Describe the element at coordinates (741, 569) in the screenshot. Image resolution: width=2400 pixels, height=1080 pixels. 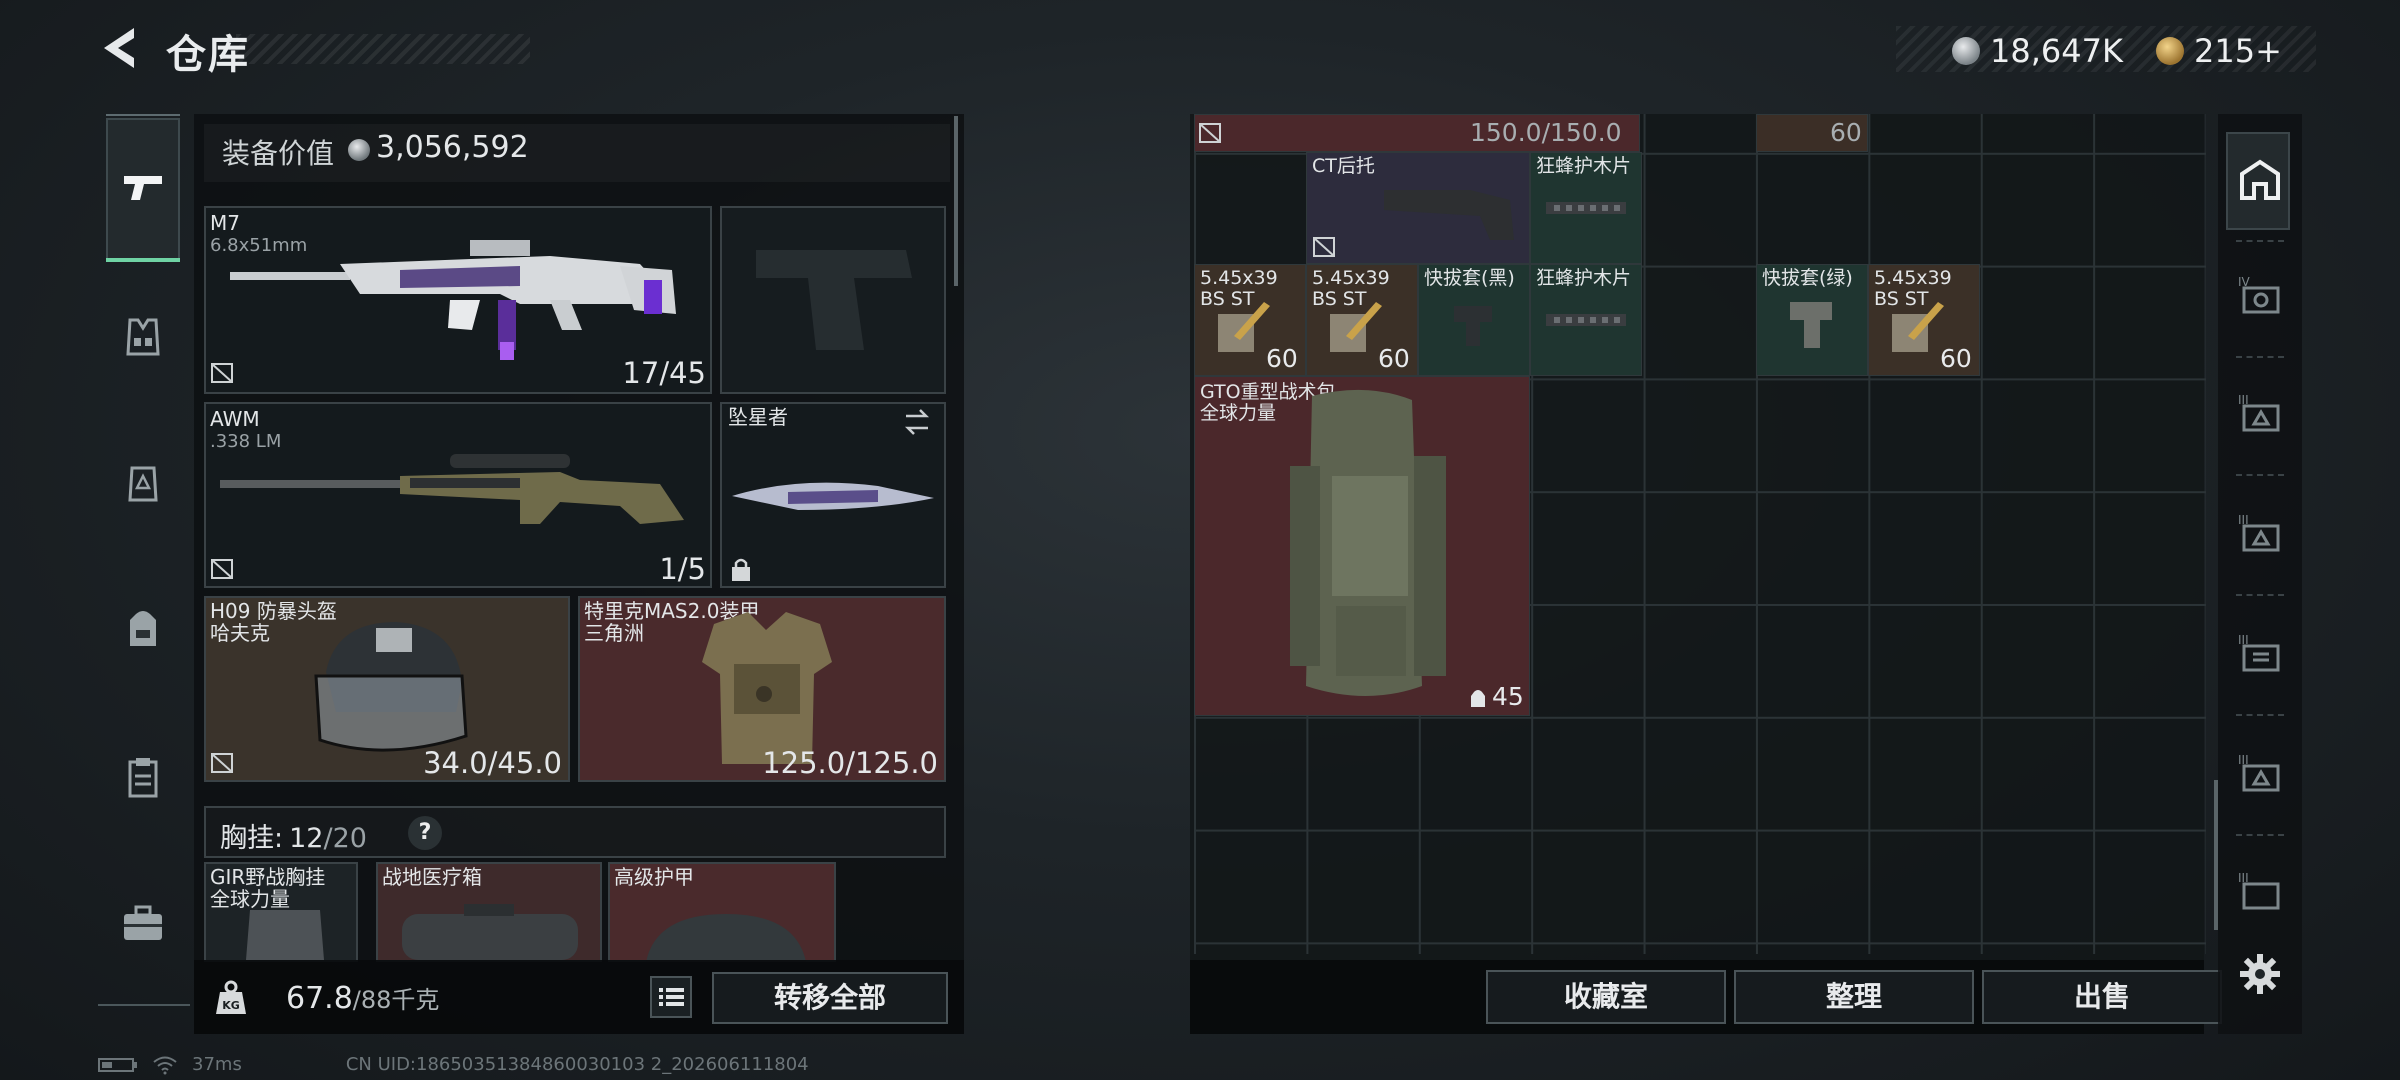
I see `lock-icon` at that location.